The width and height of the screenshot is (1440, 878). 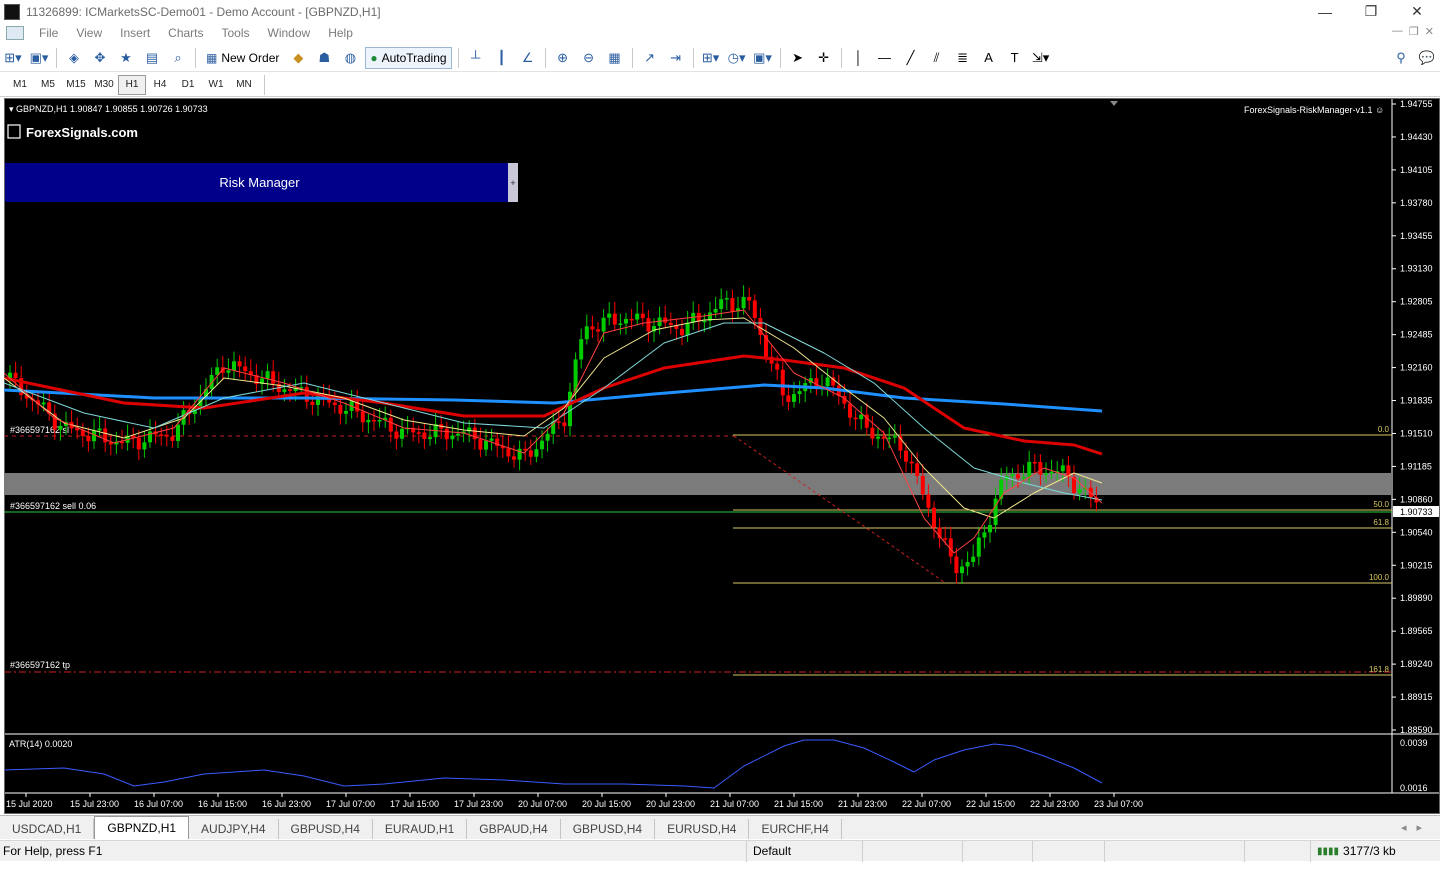 What do you see at coordinates (13, 58) in the screenshot?
I see `new-chart-icon: ⊞▾` at bounding box center [13, 58].